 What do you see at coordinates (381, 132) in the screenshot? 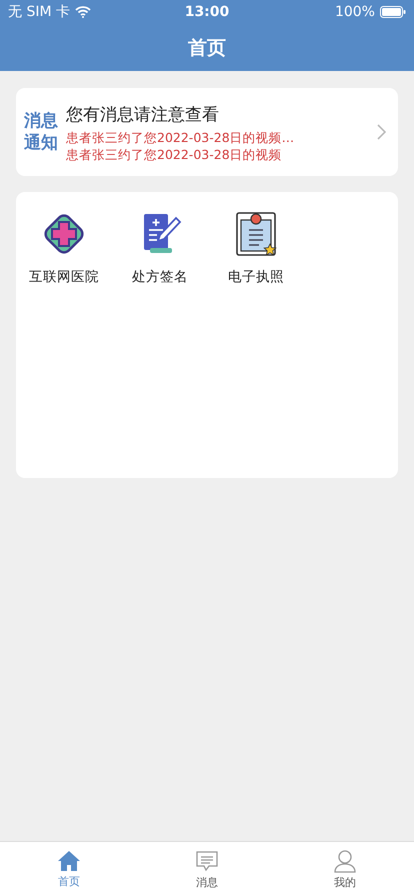
I see `chevron-right-icon` at bounding box center [381, 132].